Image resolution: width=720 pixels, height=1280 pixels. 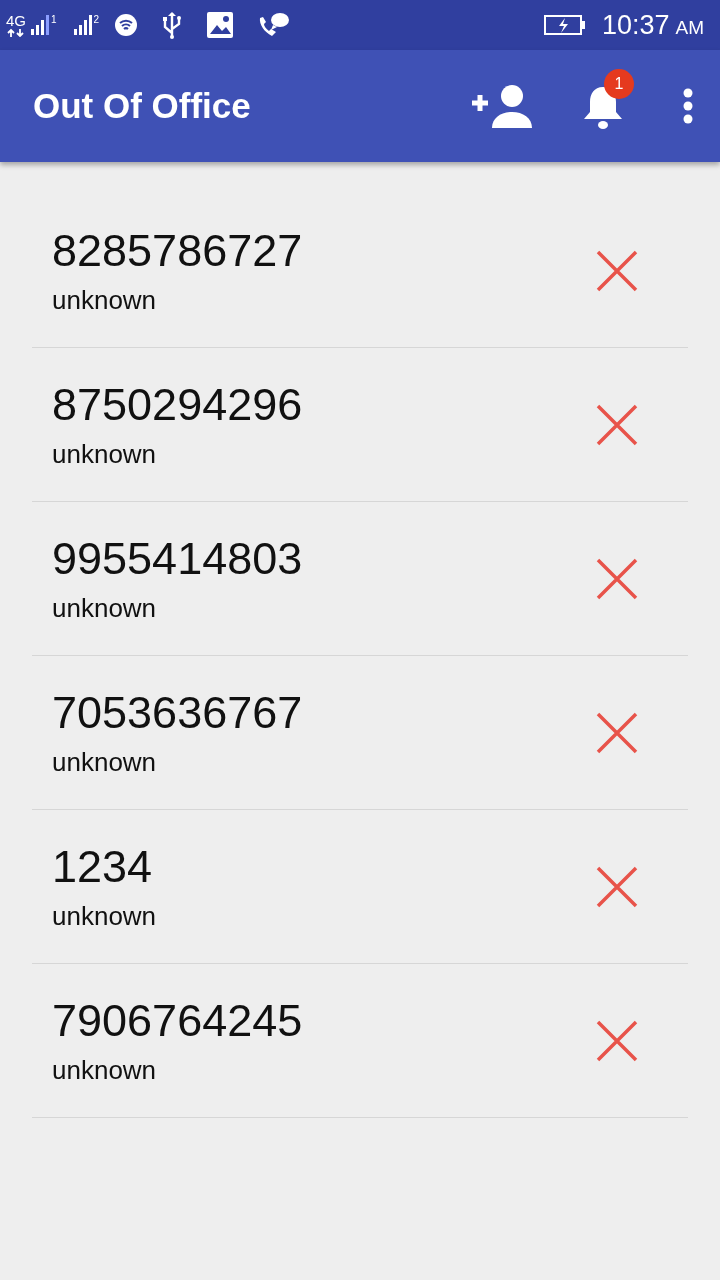 What do you see at coordinates (220, 25) in the screenshot?
I see `image-icon` at bounding box center [220, 25].